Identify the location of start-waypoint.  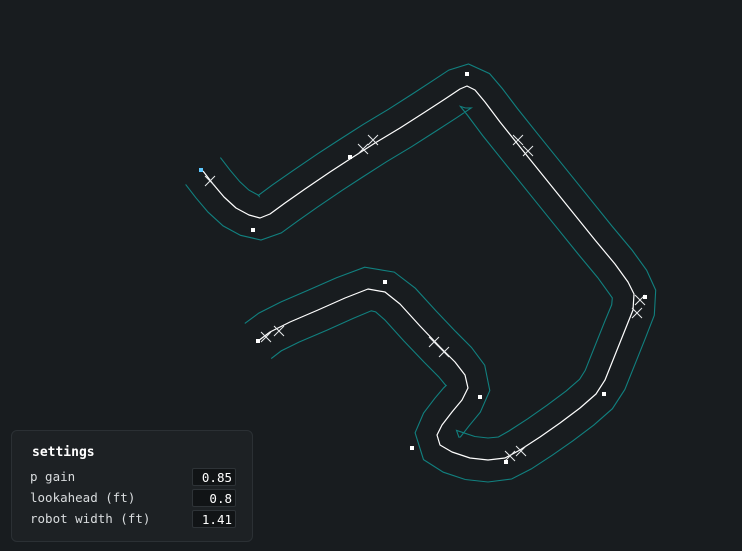
(201, 170).